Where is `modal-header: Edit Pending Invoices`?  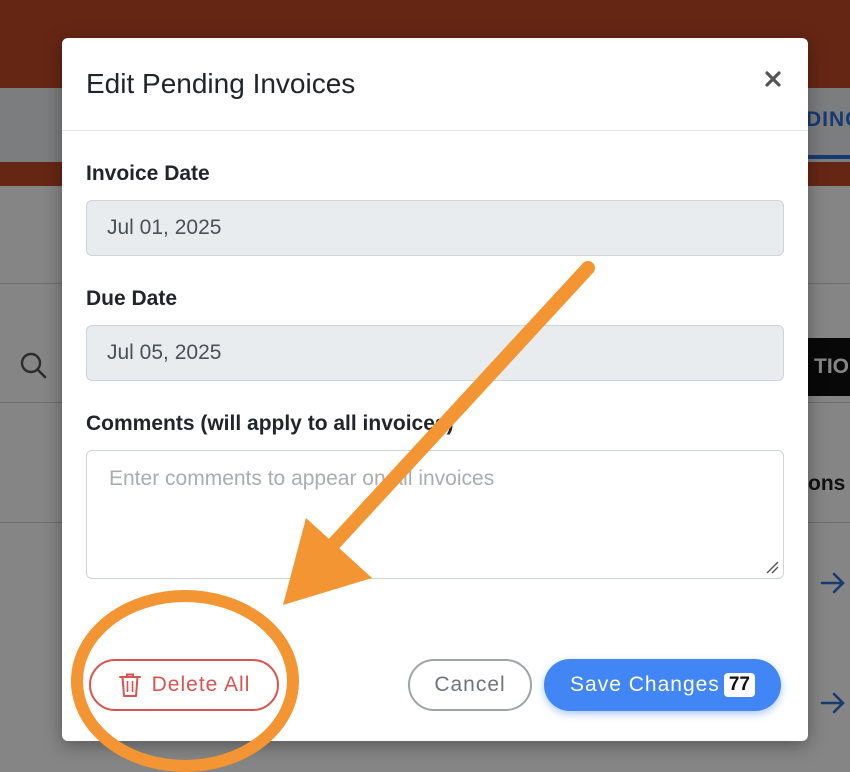
modal-header: Edit Pending Invoices is located at coordinates (435, 84).